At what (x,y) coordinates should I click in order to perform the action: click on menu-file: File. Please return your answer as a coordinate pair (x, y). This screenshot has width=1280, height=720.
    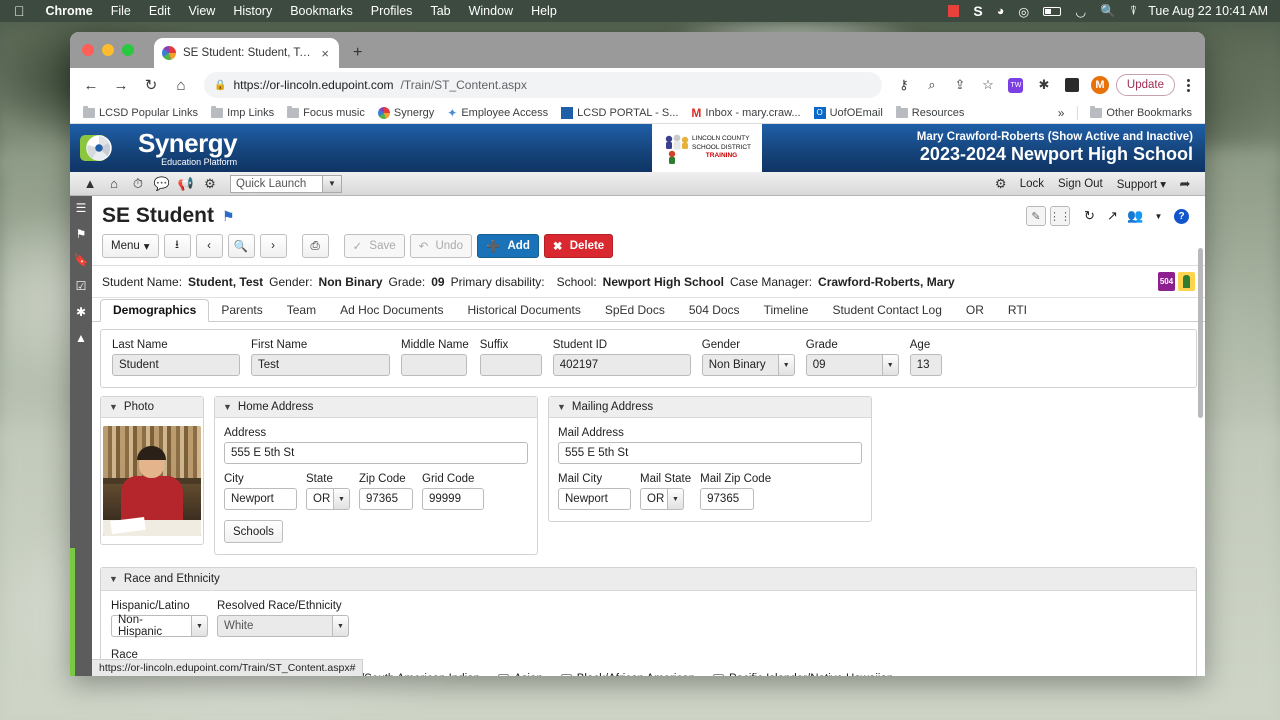
    Looking at the image, I should click on (121, 11).